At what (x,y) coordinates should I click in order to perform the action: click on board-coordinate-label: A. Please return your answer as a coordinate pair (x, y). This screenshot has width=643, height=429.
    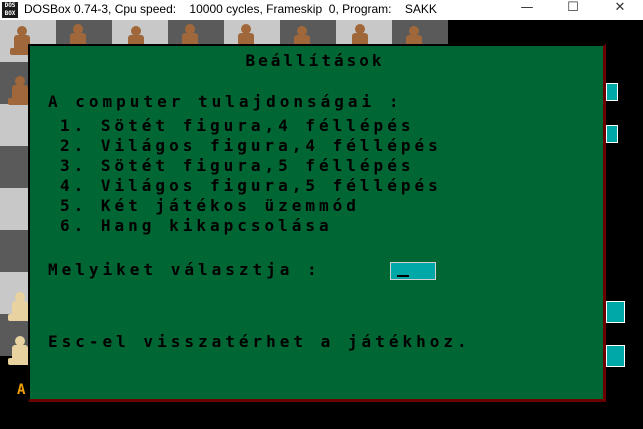
    Looking at the image, I should click on (21, 390).